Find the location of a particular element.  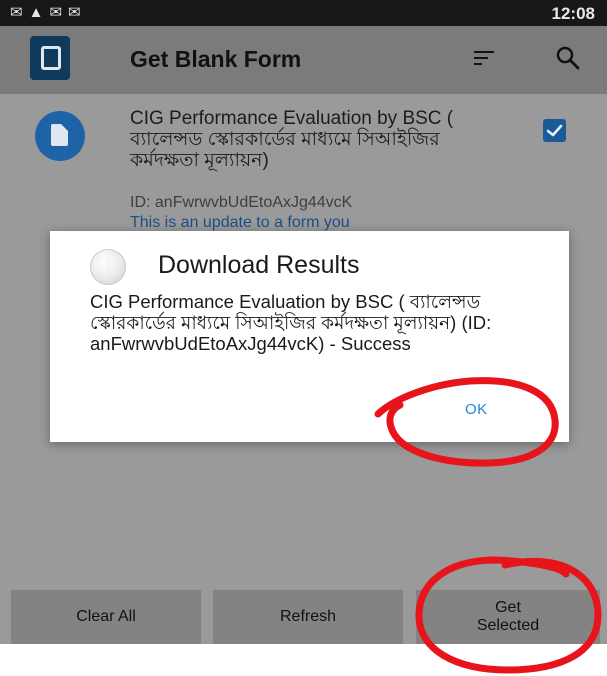

page-title: Get Blank Form is located at coordinates (216, 59).